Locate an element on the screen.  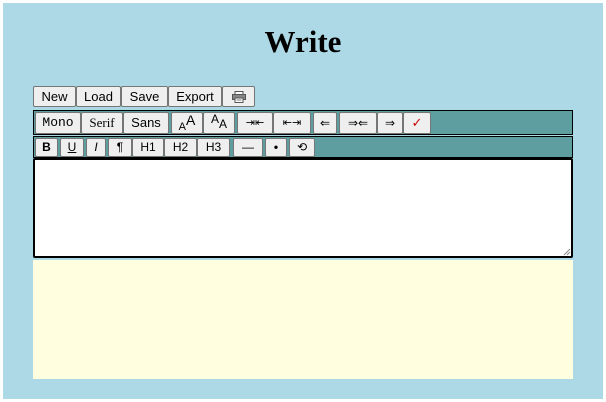
bold-button: B is located at coordinates (46, 147).